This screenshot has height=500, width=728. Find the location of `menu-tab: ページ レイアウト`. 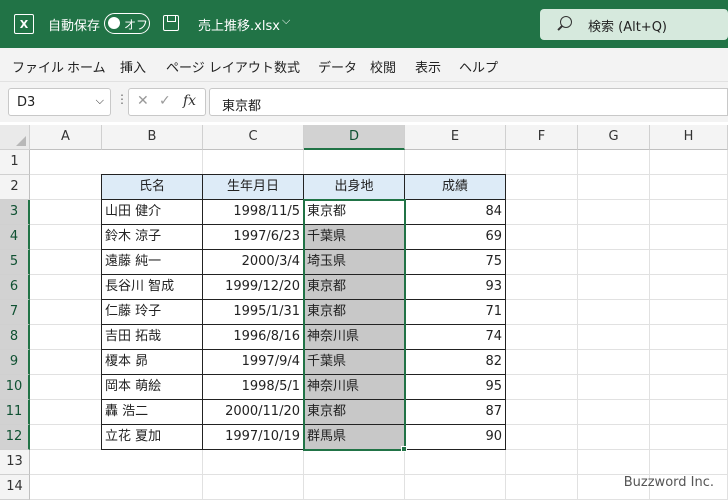

menu-tab: ページ レイアウト is located at coordinates (220, 66).